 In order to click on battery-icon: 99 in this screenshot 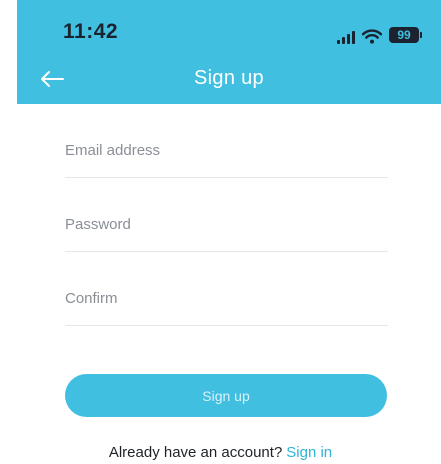, I will do `click(405, 35)`.